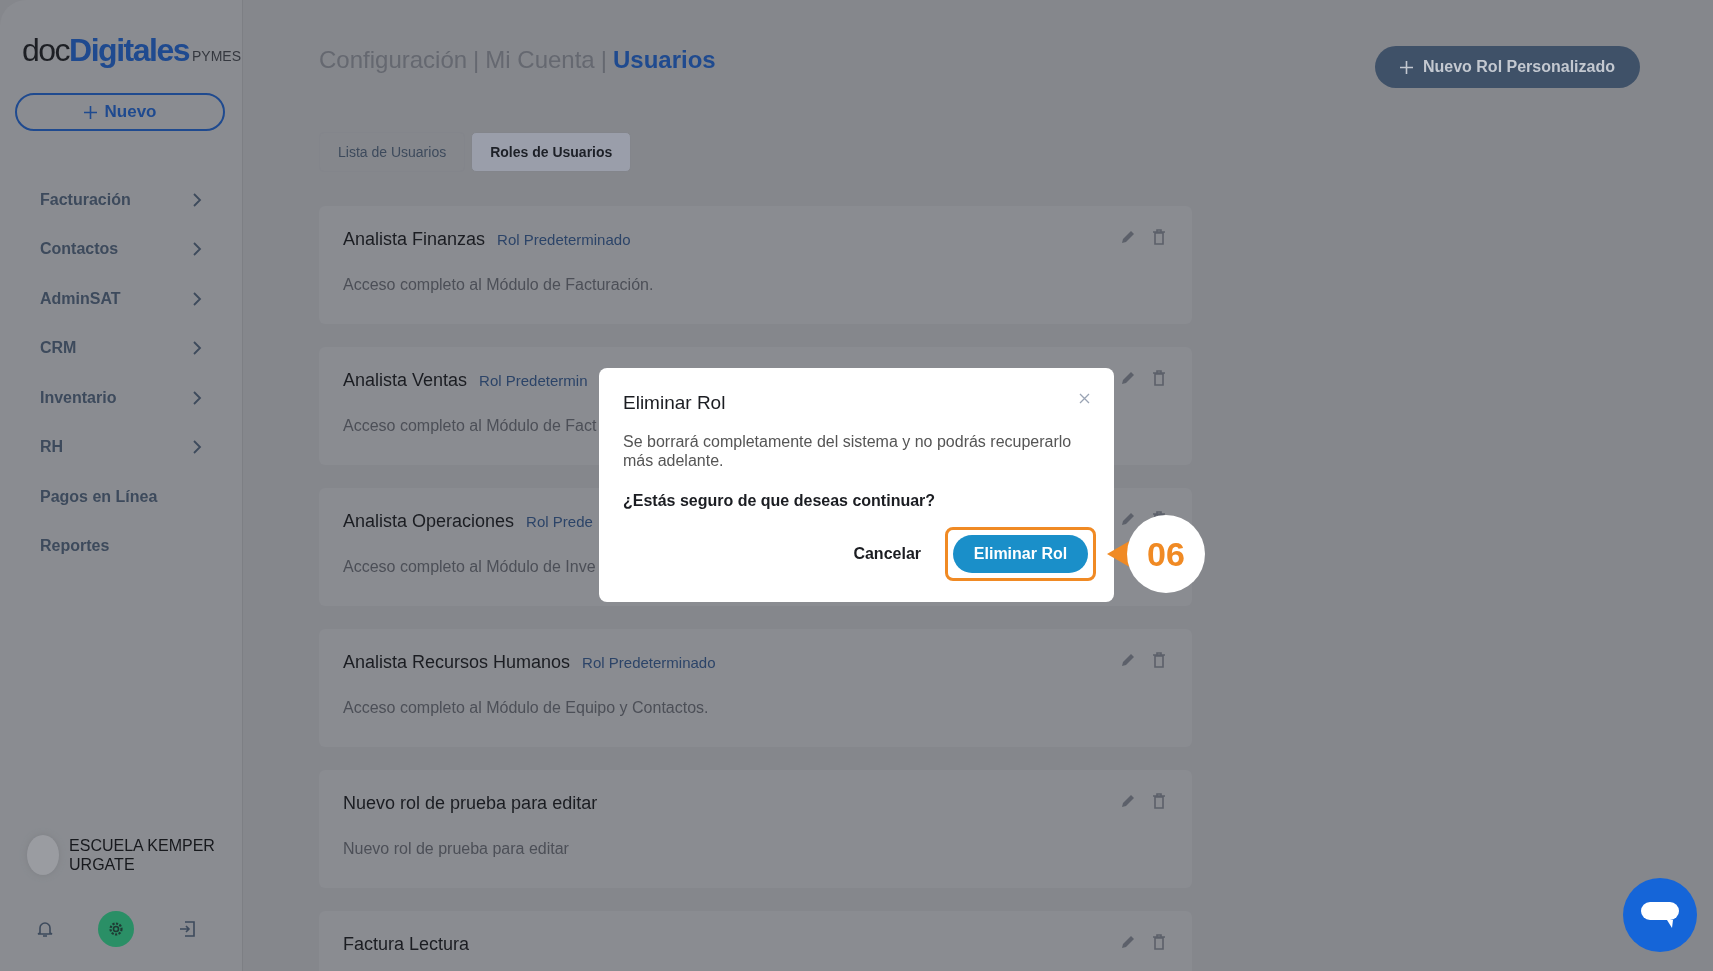 Image resolution: width=1713 pixels, height=971 pixels. I want to click on sidebar-item: Reportes, so click(121, 546).